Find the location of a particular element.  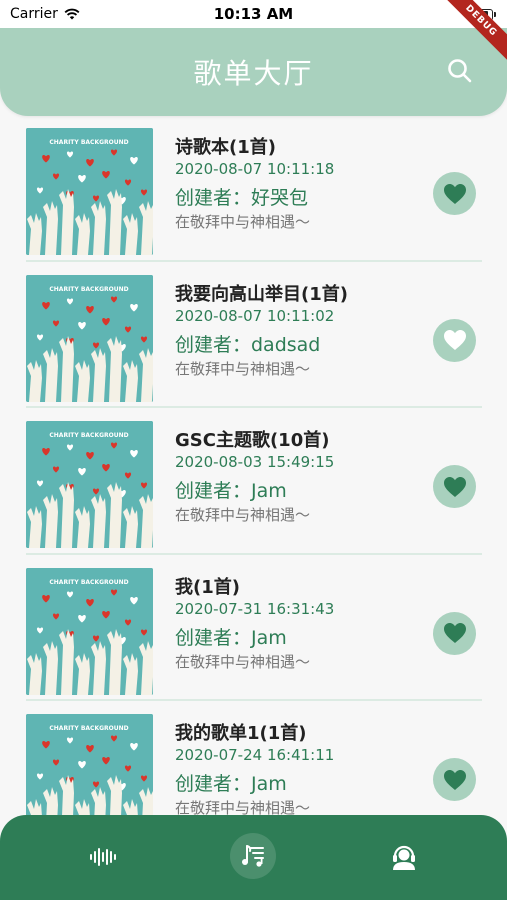

nav-tab-discover is located at coordinates (104, 857).